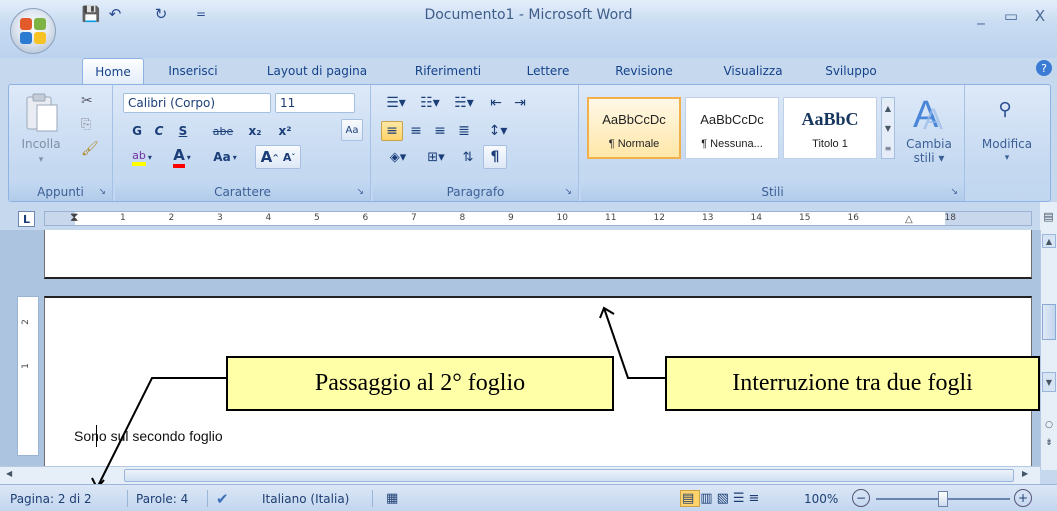 This screenshot has height=511, width=1057. I want to click on macro-record-icon: ▦, so click(392, 498).